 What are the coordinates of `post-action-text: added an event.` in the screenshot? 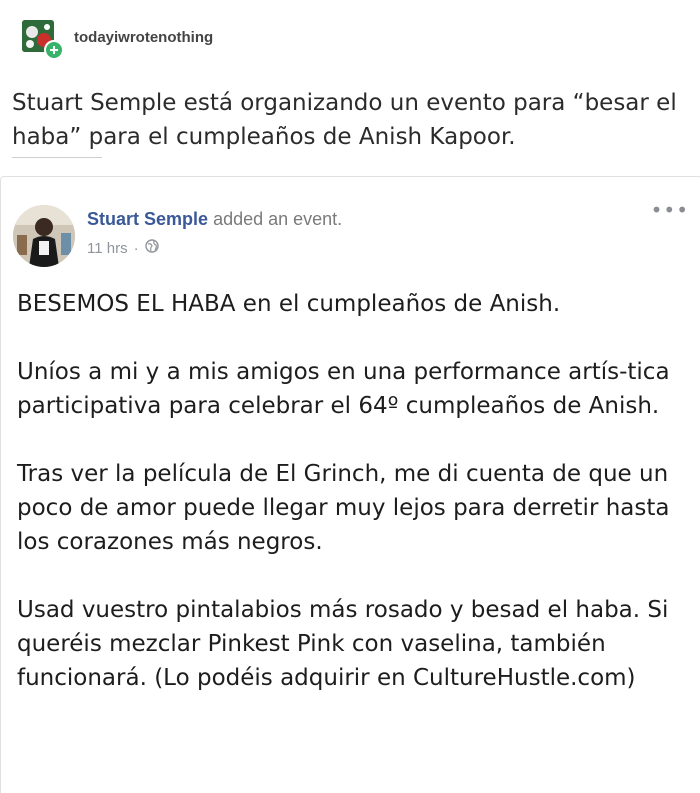 It's located at (278, 219).